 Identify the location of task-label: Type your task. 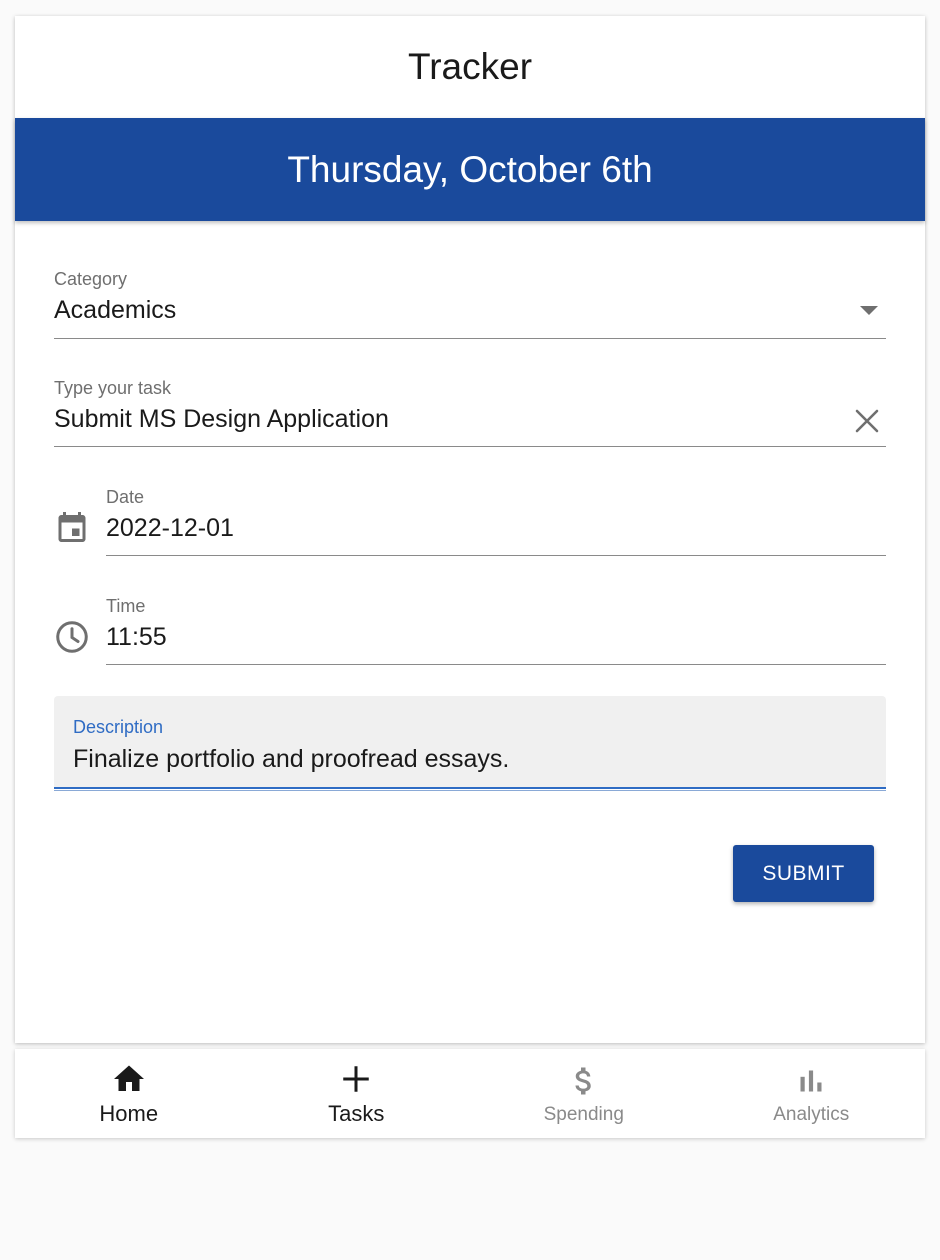
(113, 388).